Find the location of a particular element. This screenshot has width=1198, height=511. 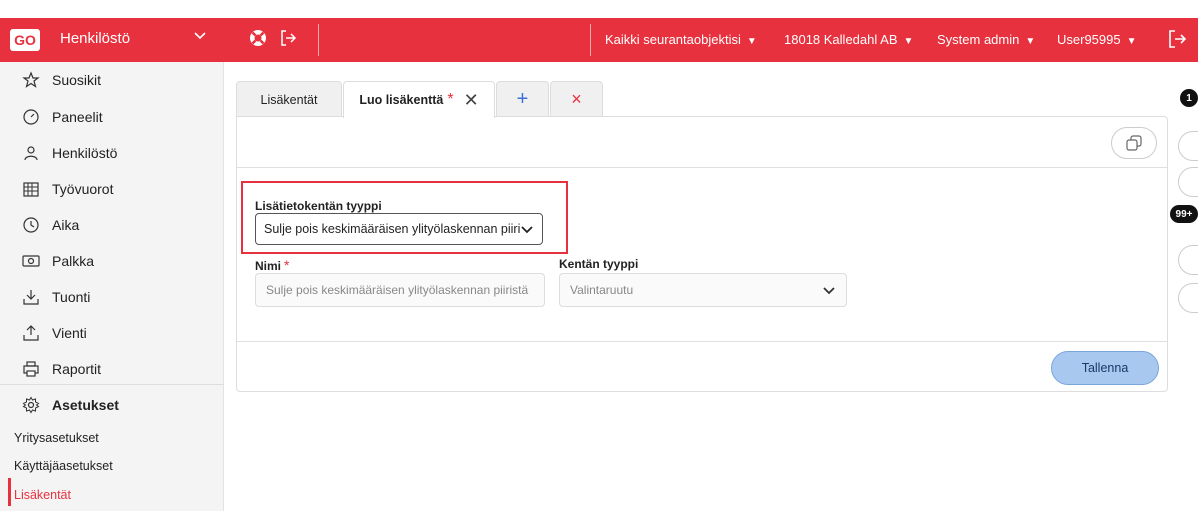

clock-icon is located at coordinates (31, 225).